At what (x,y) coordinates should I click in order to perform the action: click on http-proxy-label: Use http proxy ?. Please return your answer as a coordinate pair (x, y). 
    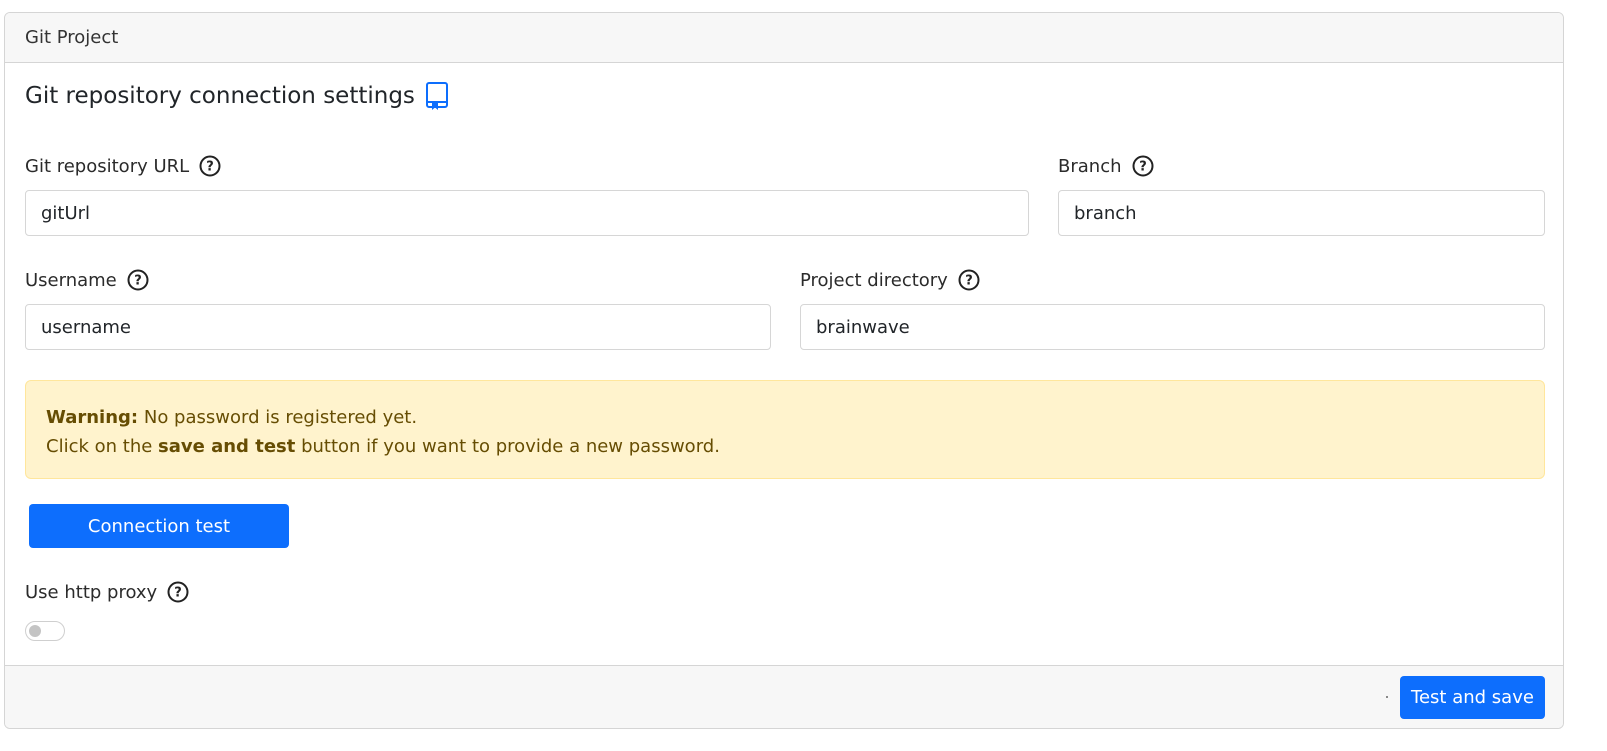
    Looking at the image, I should click on (107, 592).